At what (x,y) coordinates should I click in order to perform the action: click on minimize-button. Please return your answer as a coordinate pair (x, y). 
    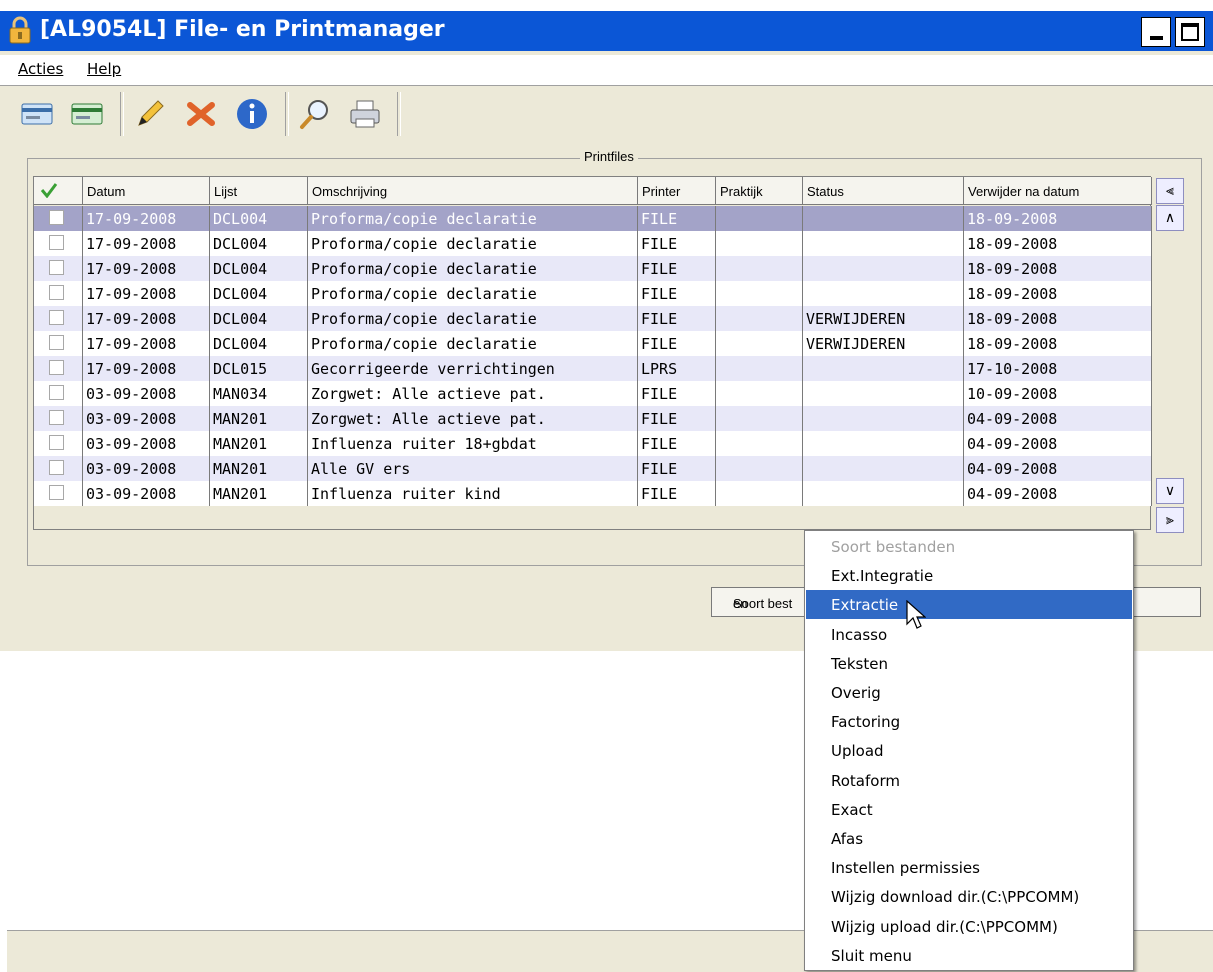
    Looking at the image, I should click on (1156, 32).